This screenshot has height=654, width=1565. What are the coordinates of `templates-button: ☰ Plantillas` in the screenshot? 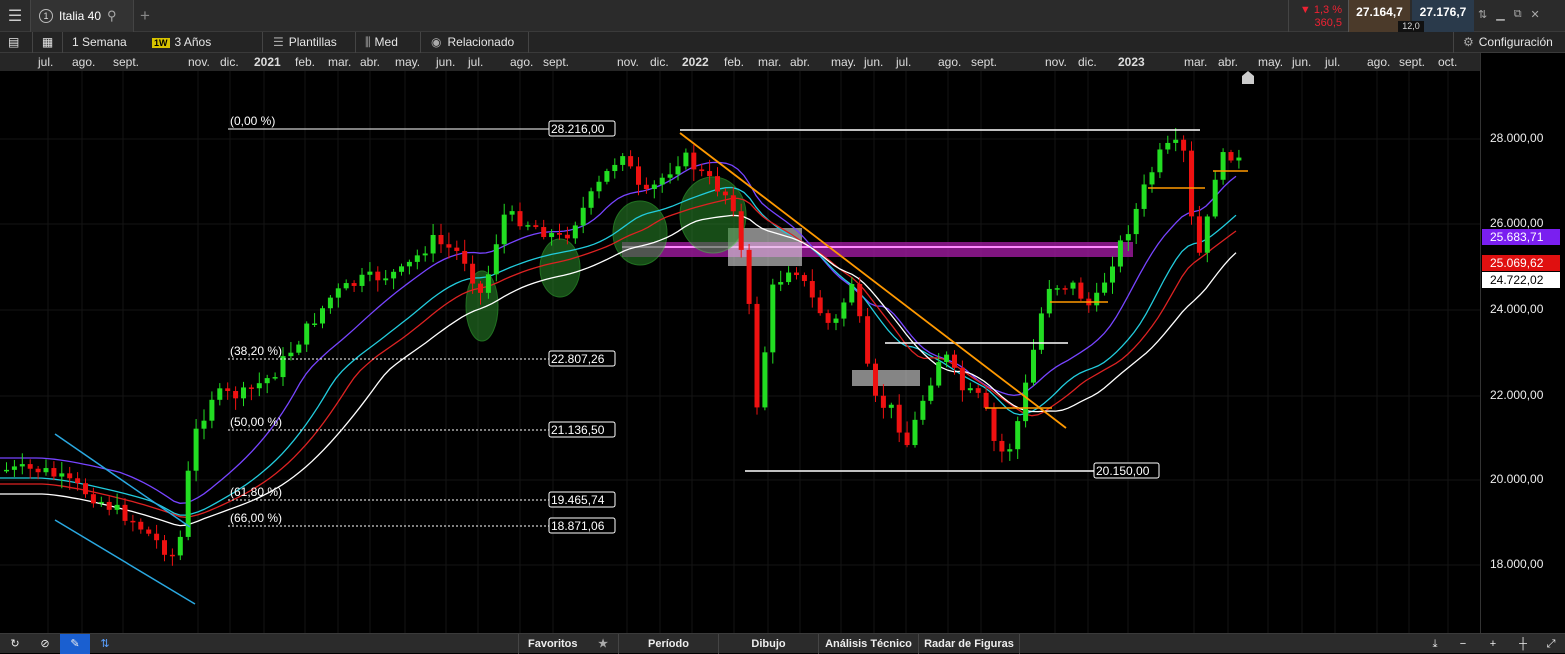 It's located at (299, 42).